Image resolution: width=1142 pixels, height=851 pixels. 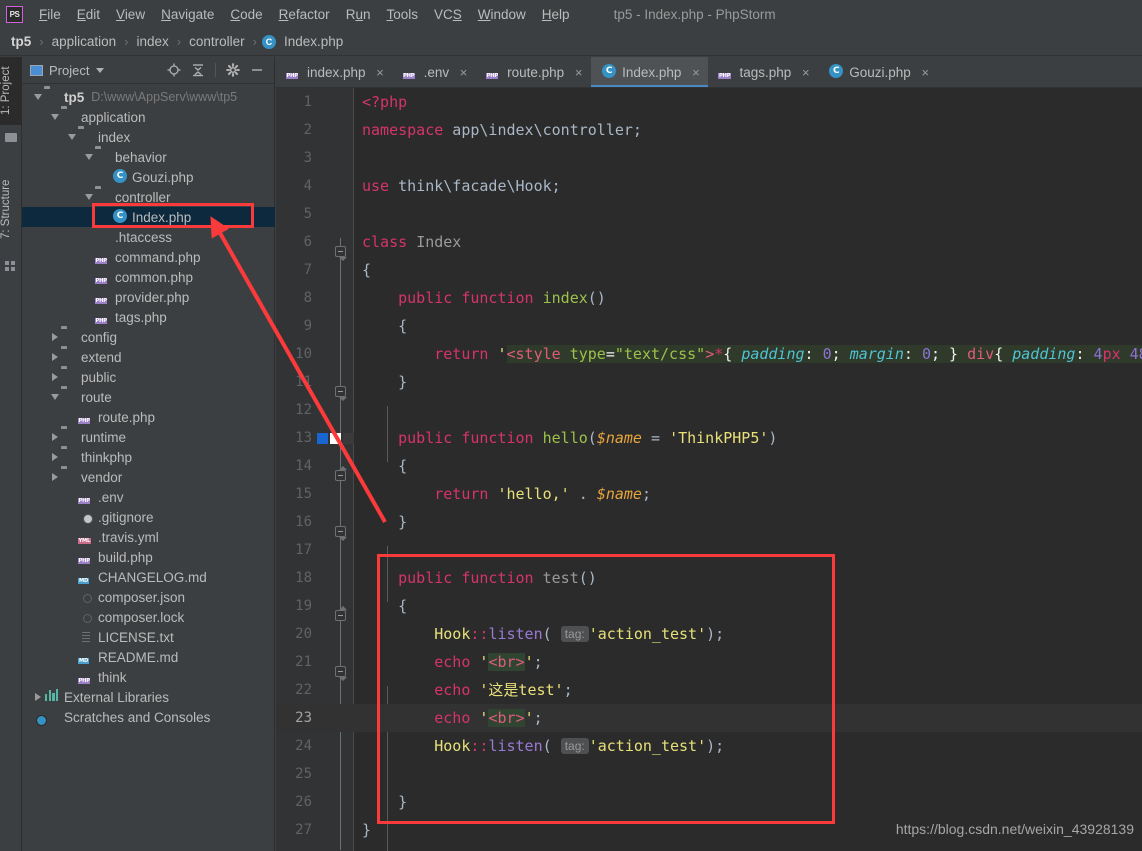 I want to click on line-number: 24, so click(x=294, y=746).